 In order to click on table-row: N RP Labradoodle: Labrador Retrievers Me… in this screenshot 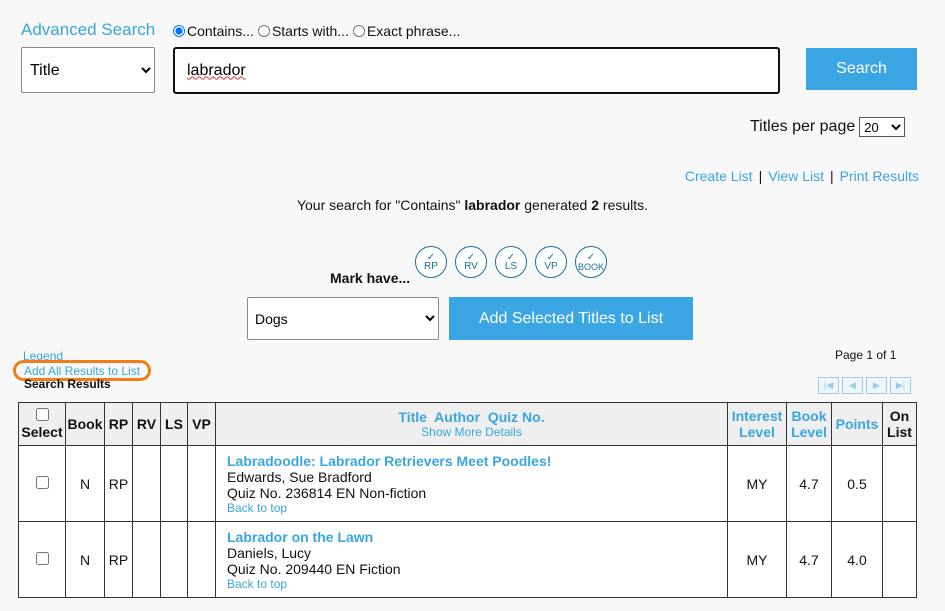, I will do `click(467, 483)`.